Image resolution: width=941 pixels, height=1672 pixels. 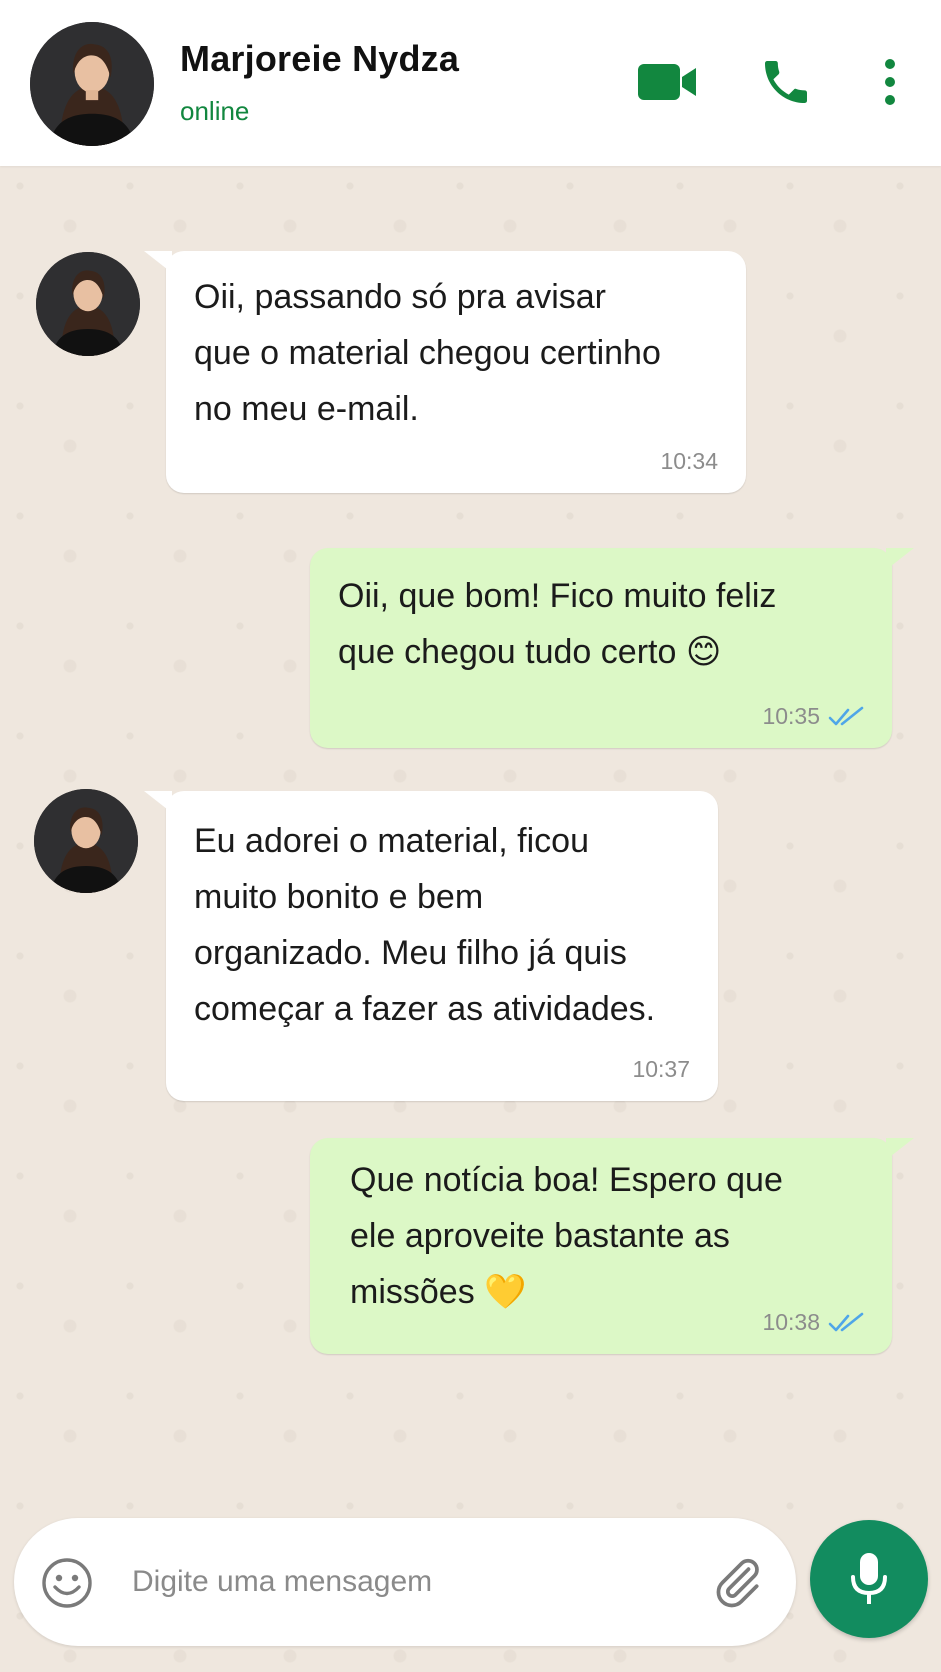 What do you see at coordinates (540, 1236) in the screenshot?
I see `message-line: ele aproveite bastante as` at bounding box center [540, 1236].